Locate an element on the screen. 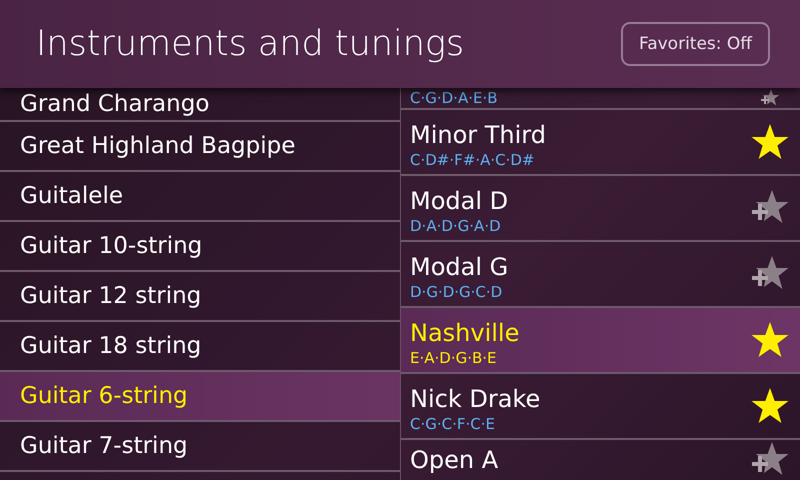 Image resolution: width=800 pixels, height=480 pixels. instrument-item: Guitar 10-string is located at coordinates (200, 247).